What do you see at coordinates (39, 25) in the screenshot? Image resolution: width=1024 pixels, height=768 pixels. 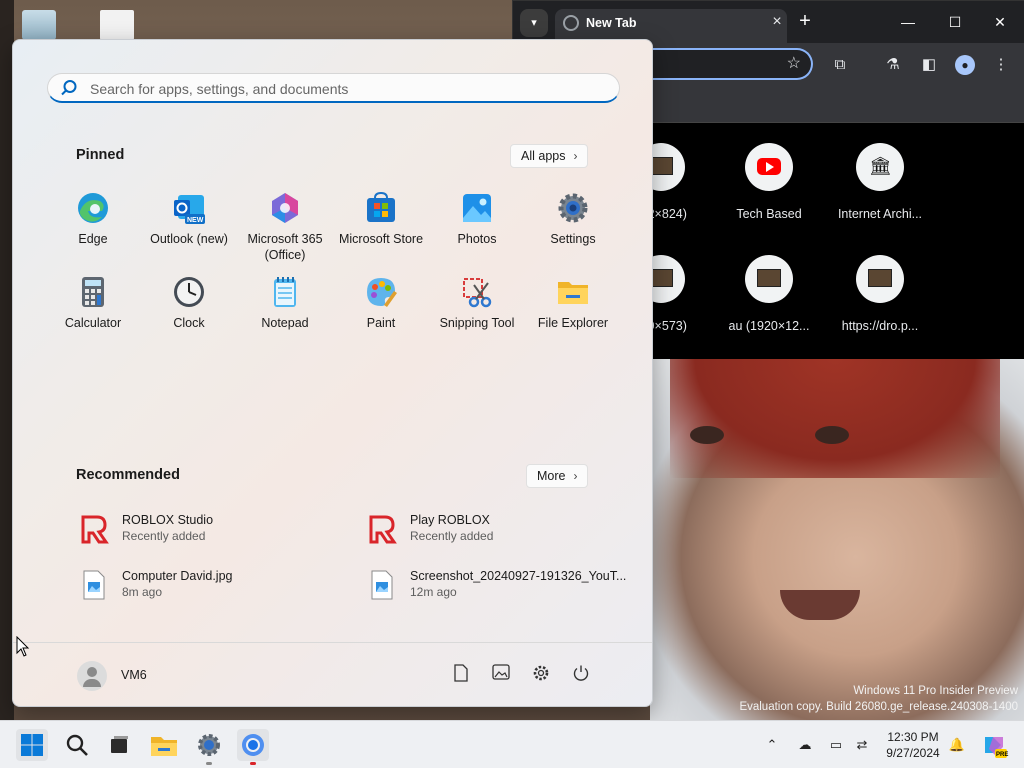 I see `recycle-bin-icon` at bounding box center [39, 25].